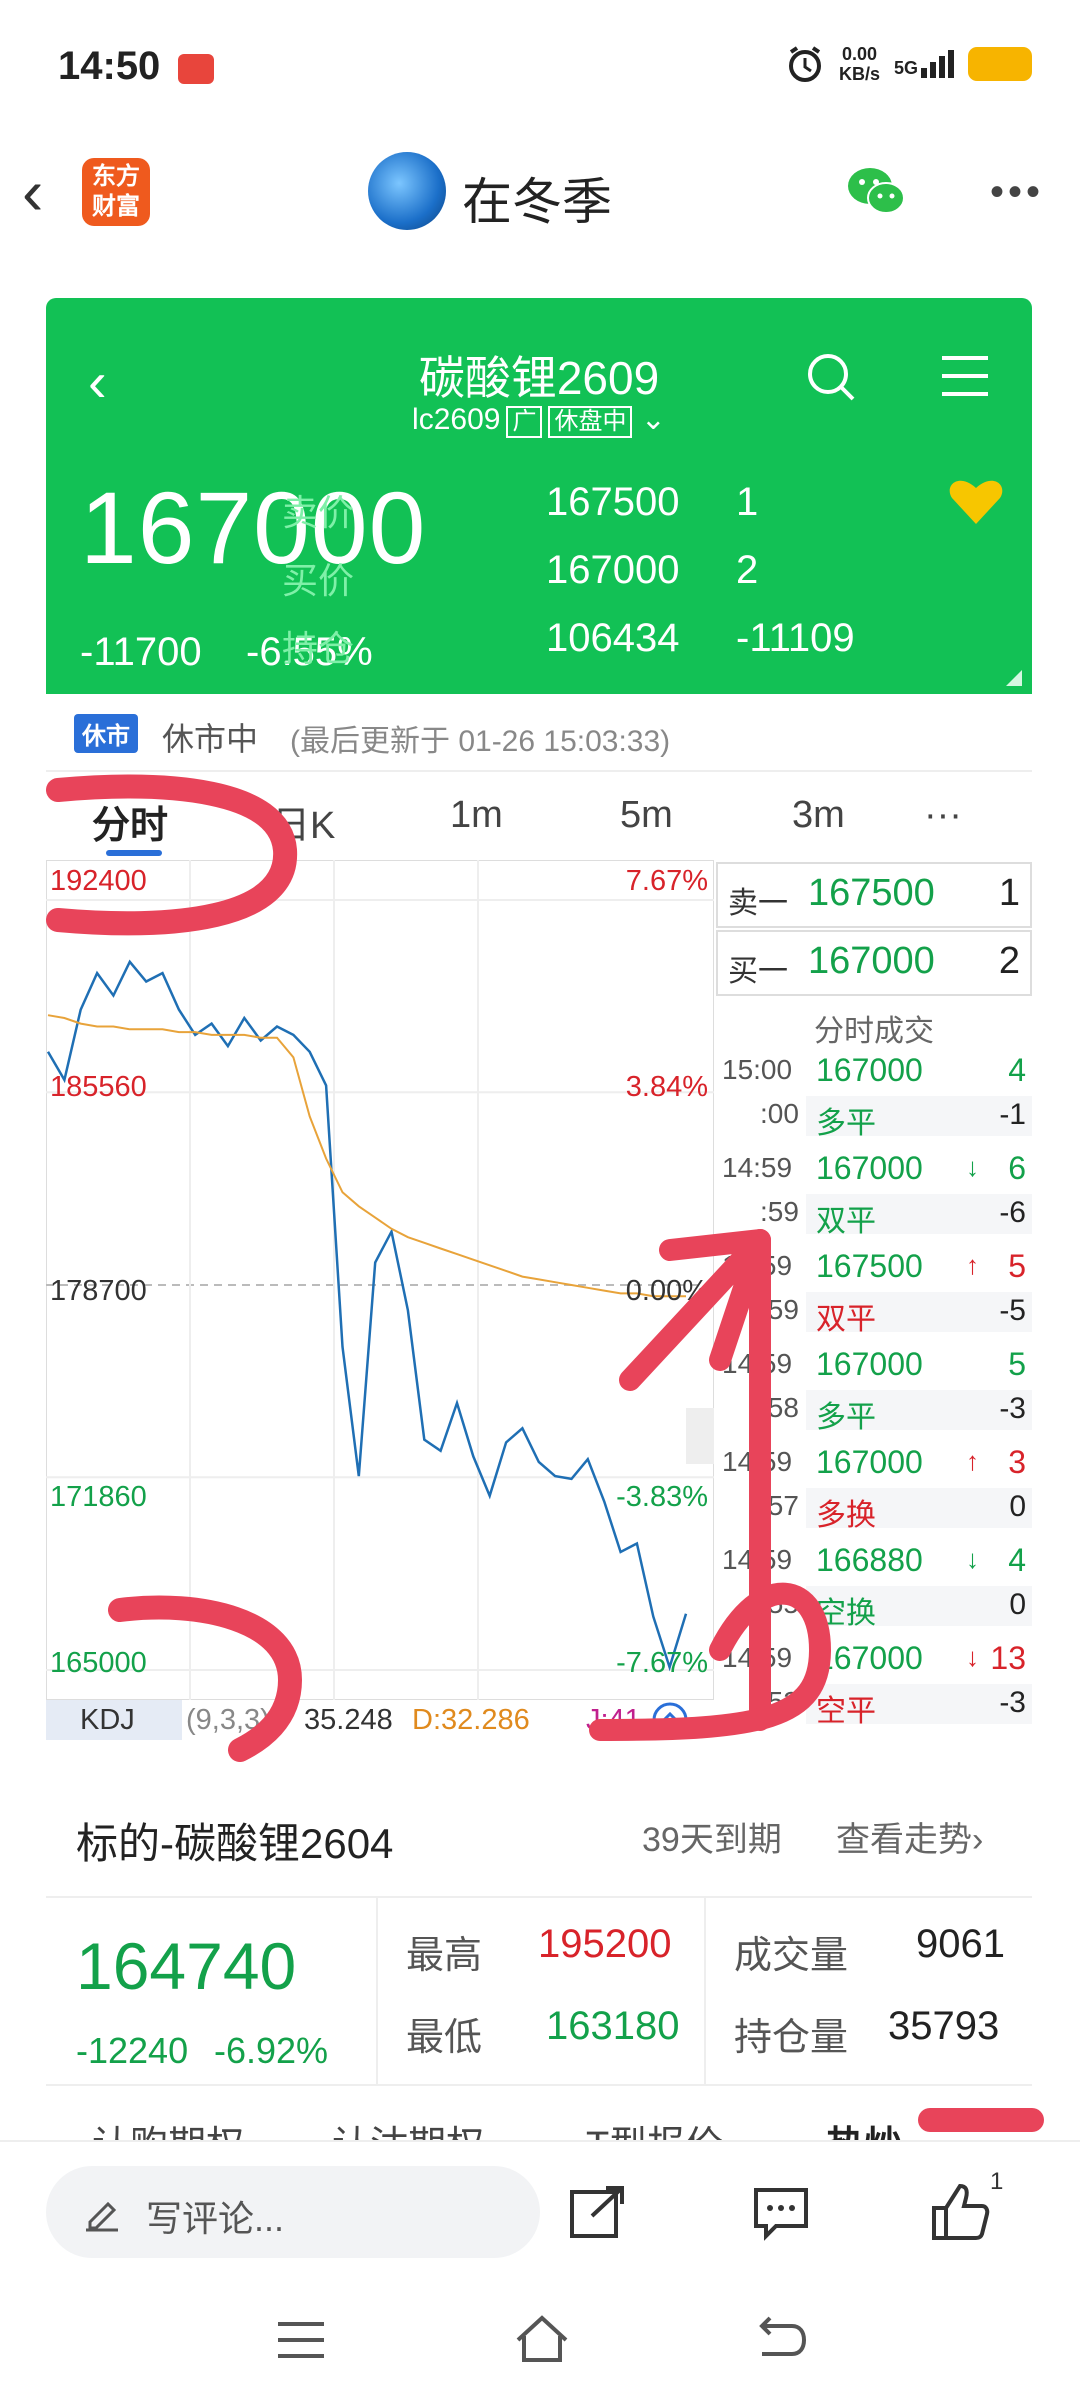  What do you see at coordinates (864, 2127) in the screenshot?
I see `tab-hot: 热炒` at bounding box center [864, 2127].